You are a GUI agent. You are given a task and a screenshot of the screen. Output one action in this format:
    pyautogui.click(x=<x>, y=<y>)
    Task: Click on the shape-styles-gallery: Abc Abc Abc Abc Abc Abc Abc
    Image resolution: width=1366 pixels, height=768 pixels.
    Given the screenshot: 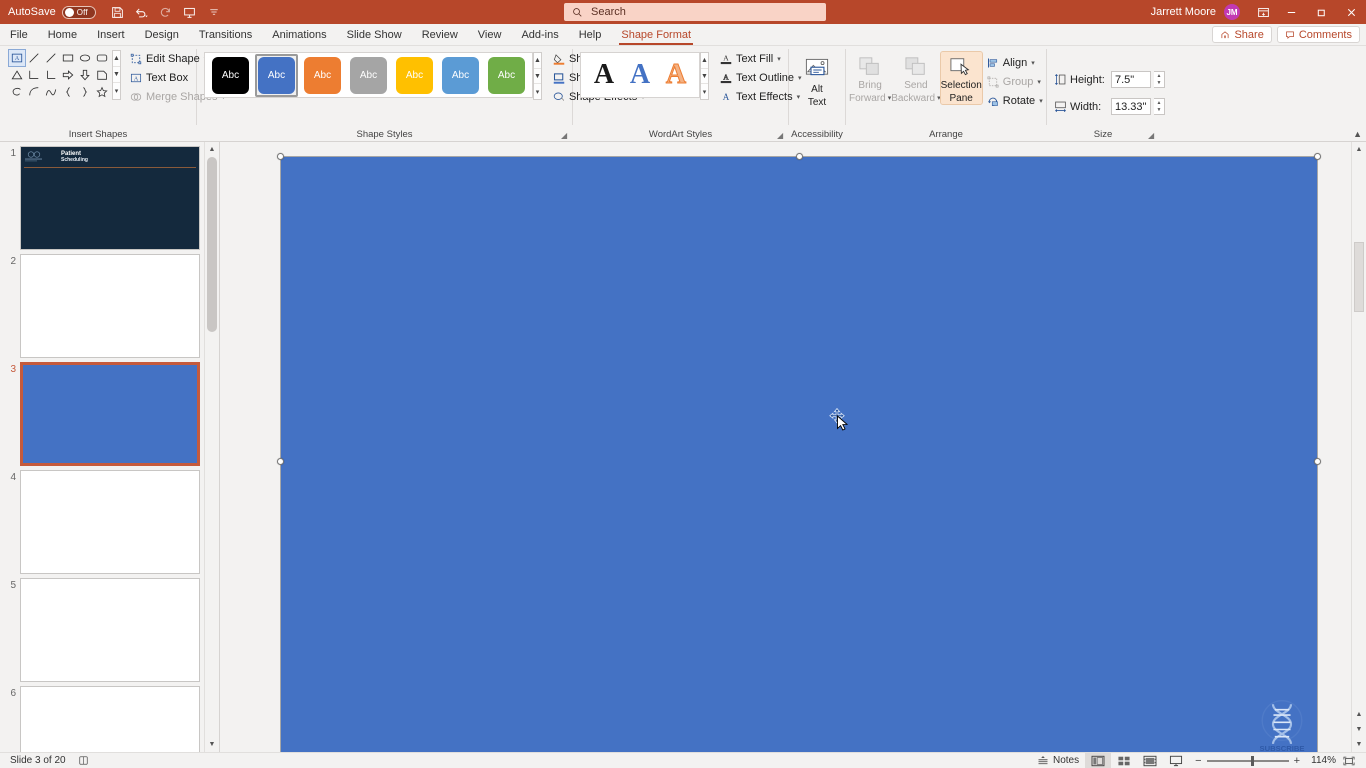 What is the action you would take?
    pyautogui.click(x=368, y=75)
    